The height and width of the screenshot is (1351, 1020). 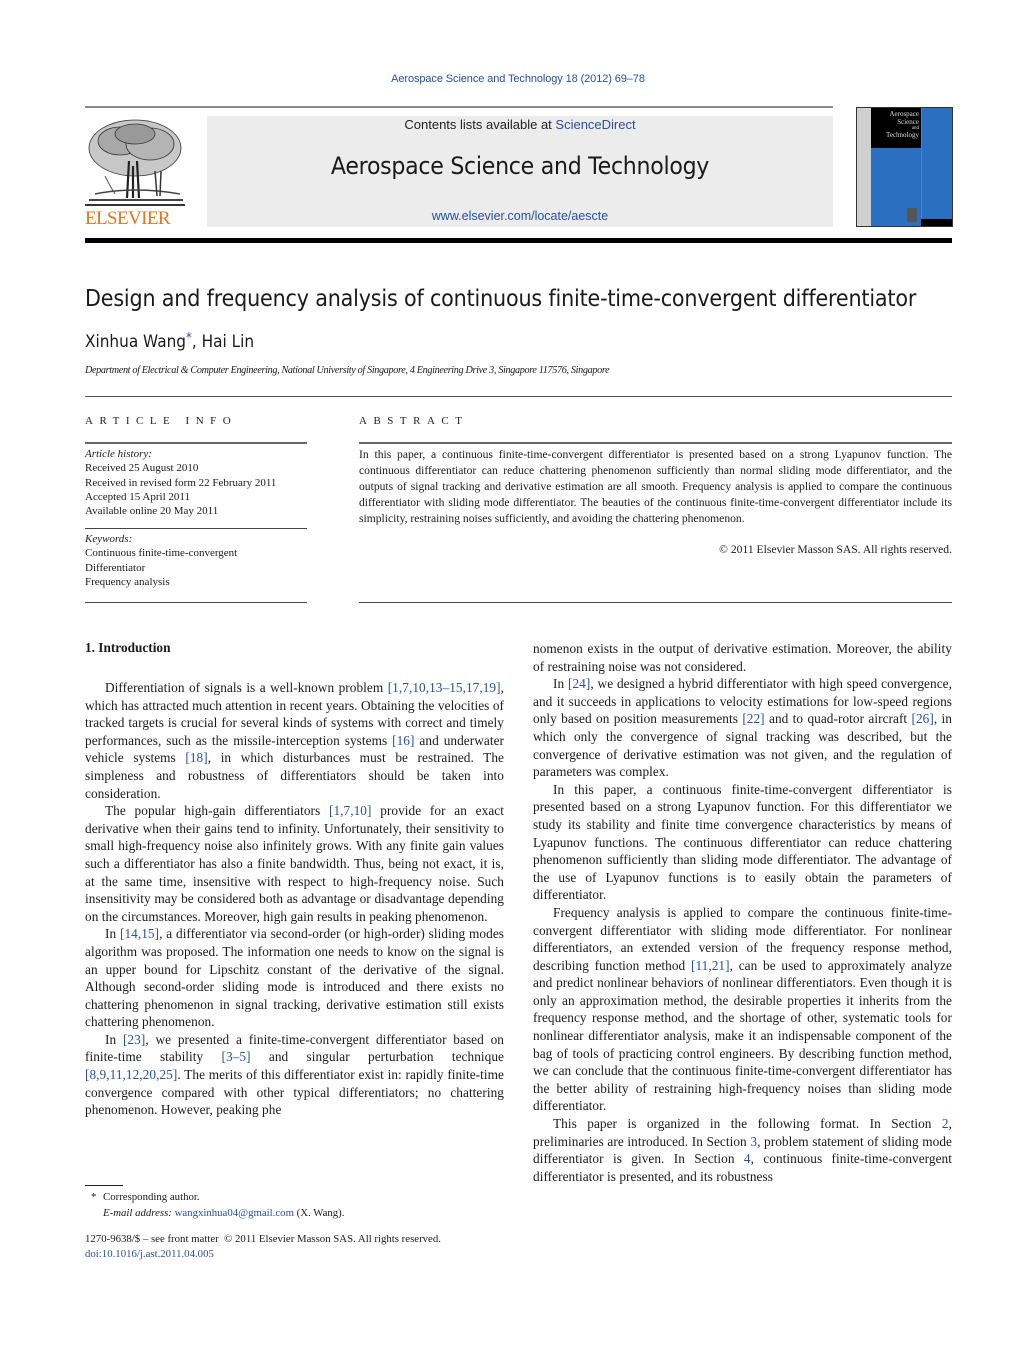 I want to click on paragraph-text: The popular high-gain differentiators, so click(x=217, y=811).